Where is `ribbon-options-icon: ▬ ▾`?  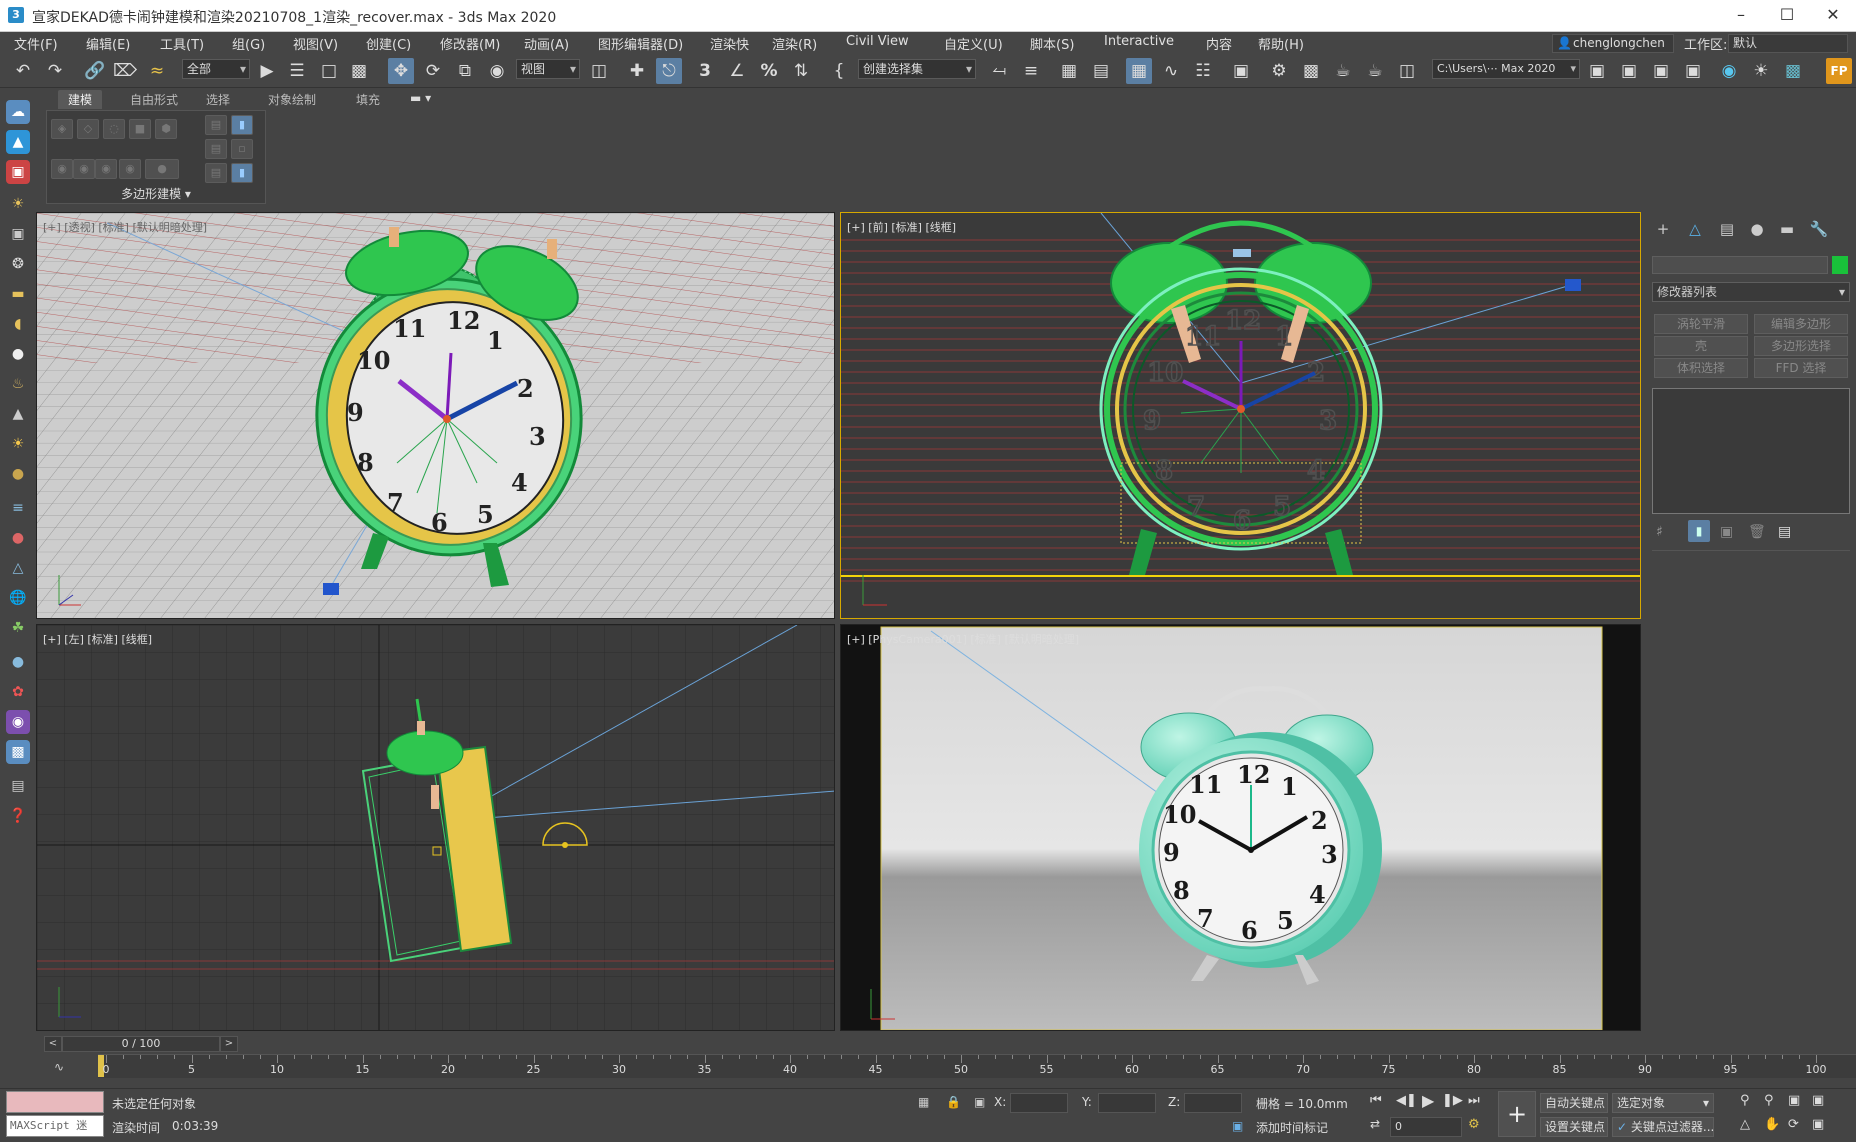 ribbon-options-icon: ▬ ▾ is located at coordinates (420, 98).